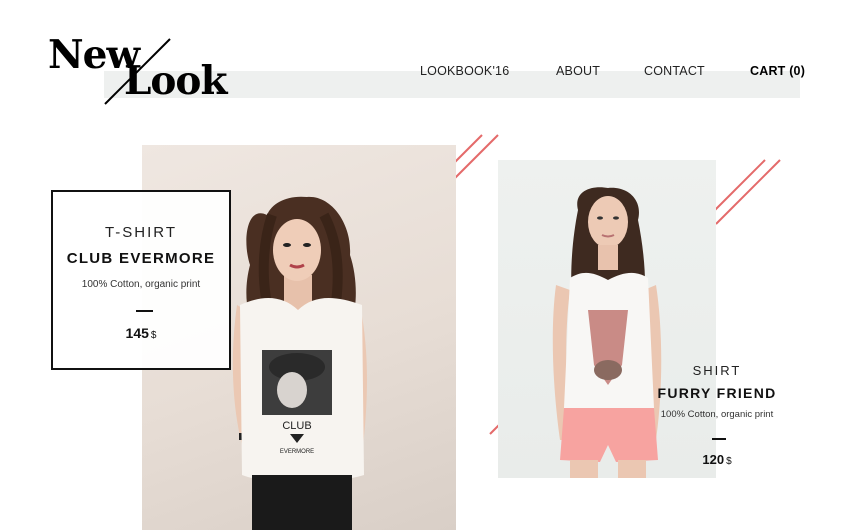 The height and width of the screenshot is (530, 850). What do you see at coordinates (717, 370) in the screenshot?
I see `product-category: SHIRT` at bounding box center [717, 370].